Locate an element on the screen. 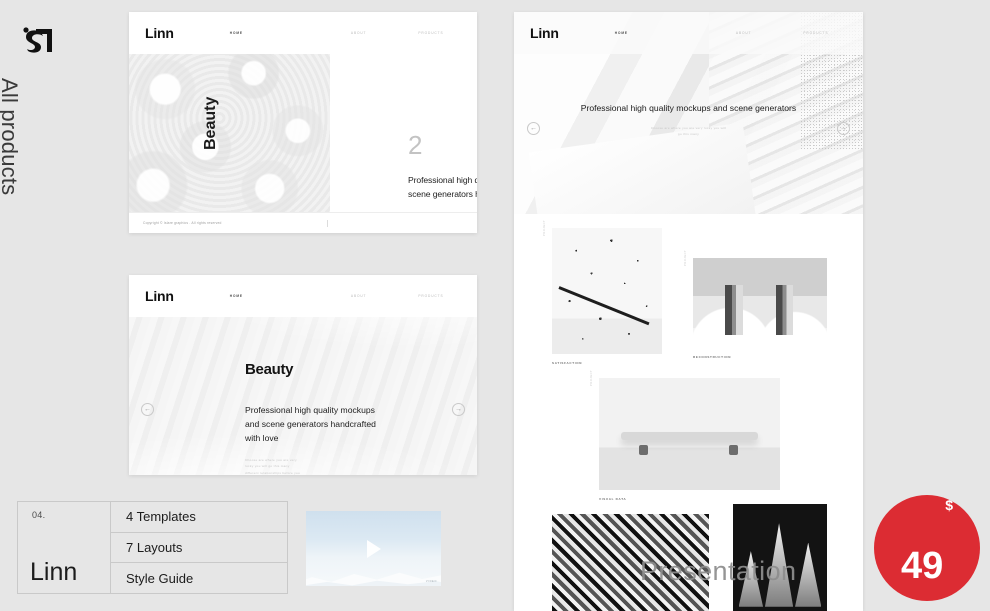  video-preview-thumbnail: VIDEO is located at coordinates (373, 548).